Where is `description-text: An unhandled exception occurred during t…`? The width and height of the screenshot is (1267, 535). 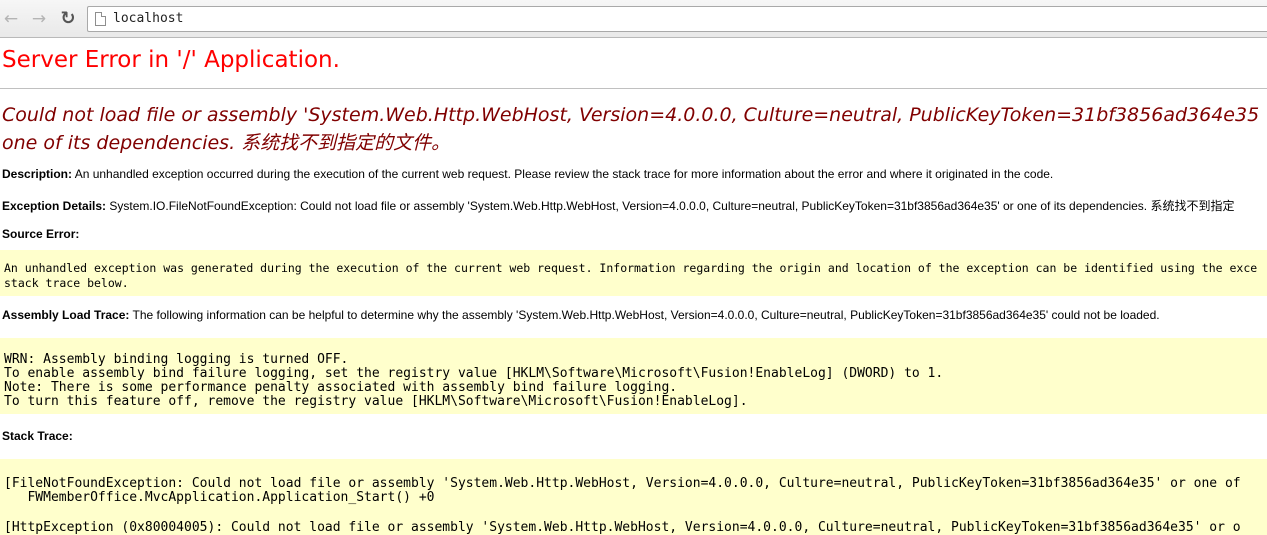
description-text: An unhandled exception occurred during t… is located at coordinates (564, 174).